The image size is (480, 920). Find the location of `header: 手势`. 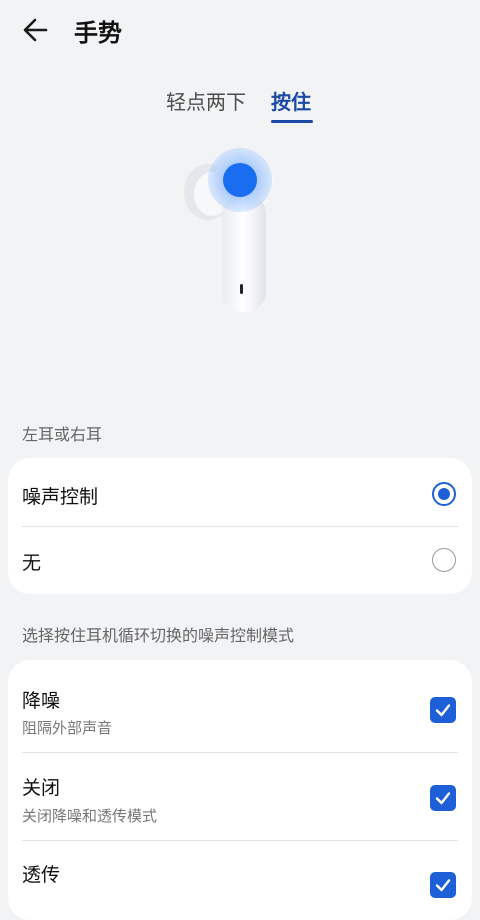

header: 手势 is located at coordinates (240, 30).